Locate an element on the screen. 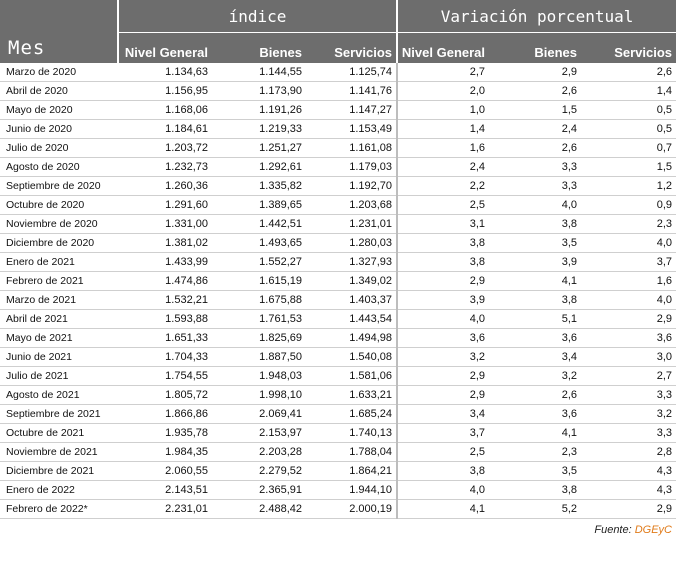 This screenshot has height=564, width=678. variacion-nivel-general-cell: 3,9 is located at coordinates (443, 300).